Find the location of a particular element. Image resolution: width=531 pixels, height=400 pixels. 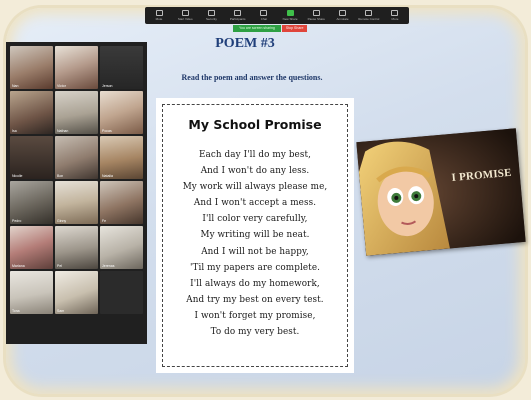

character-illustration is located at coordinates (441, 192).